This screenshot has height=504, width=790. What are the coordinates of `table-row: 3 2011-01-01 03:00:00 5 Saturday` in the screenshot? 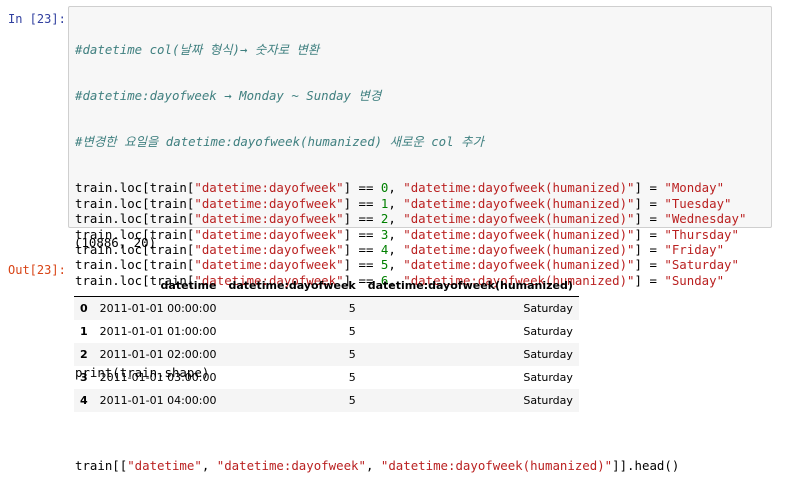 It's located at (326, 377).